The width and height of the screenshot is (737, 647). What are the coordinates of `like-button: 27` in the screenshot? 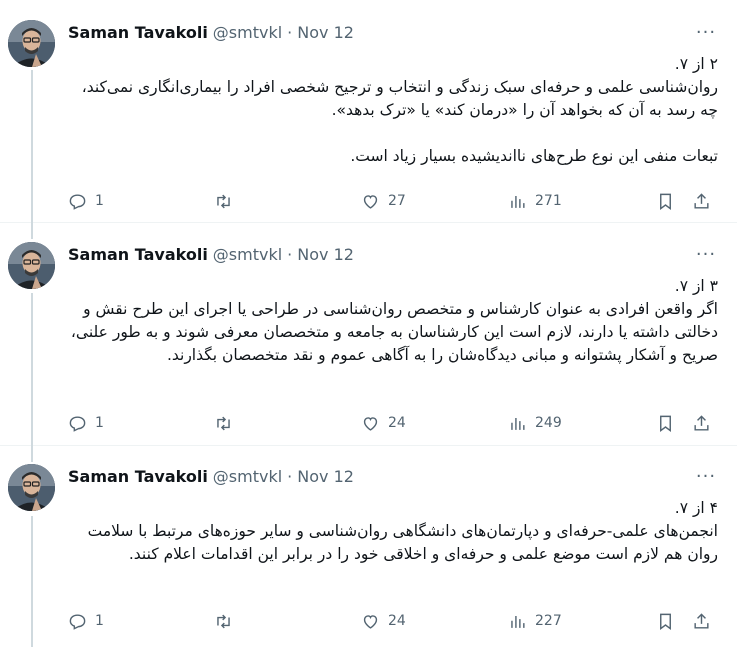 It's located at (383, 201).